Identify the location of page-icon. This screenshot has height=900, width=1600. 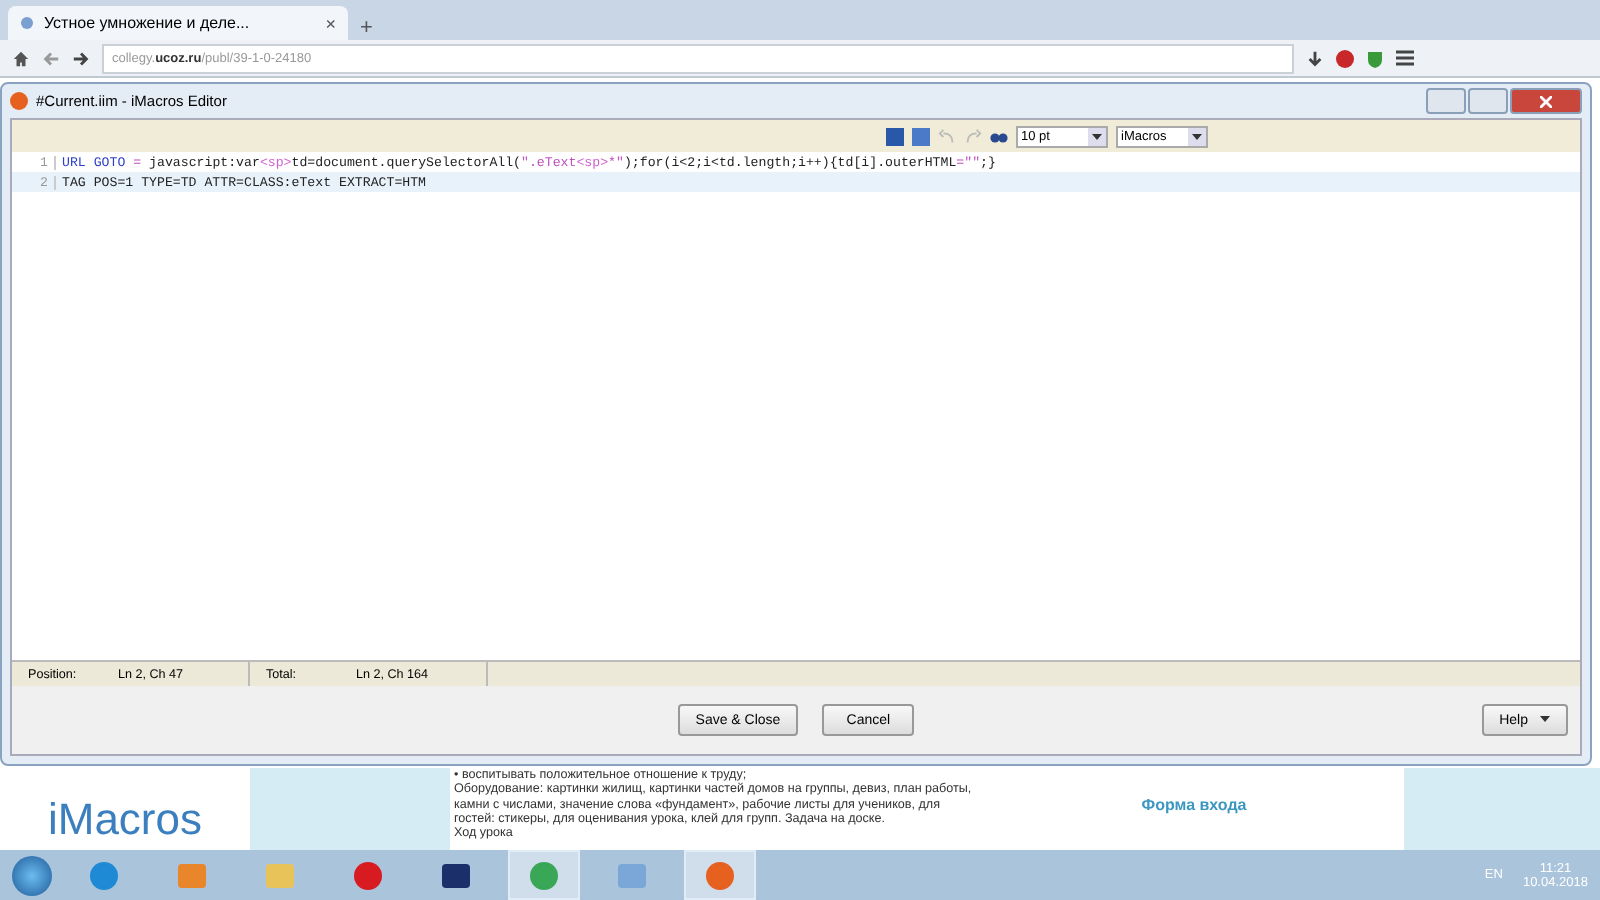
(27, 23).